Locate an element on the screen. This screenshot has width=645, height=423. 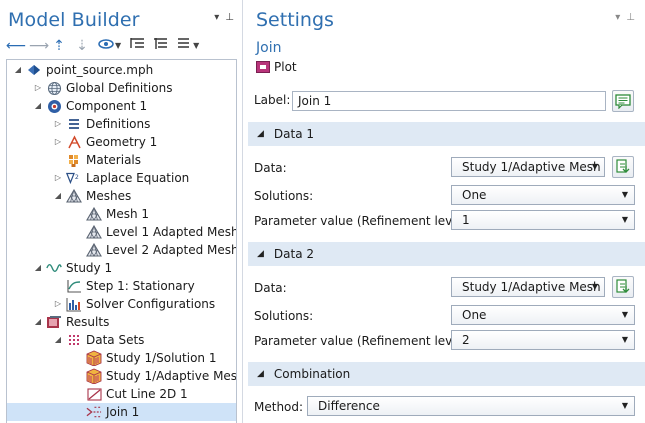
tree-node: Level 2 Adapted Mesh 2 is located at coordinates (155, 250).